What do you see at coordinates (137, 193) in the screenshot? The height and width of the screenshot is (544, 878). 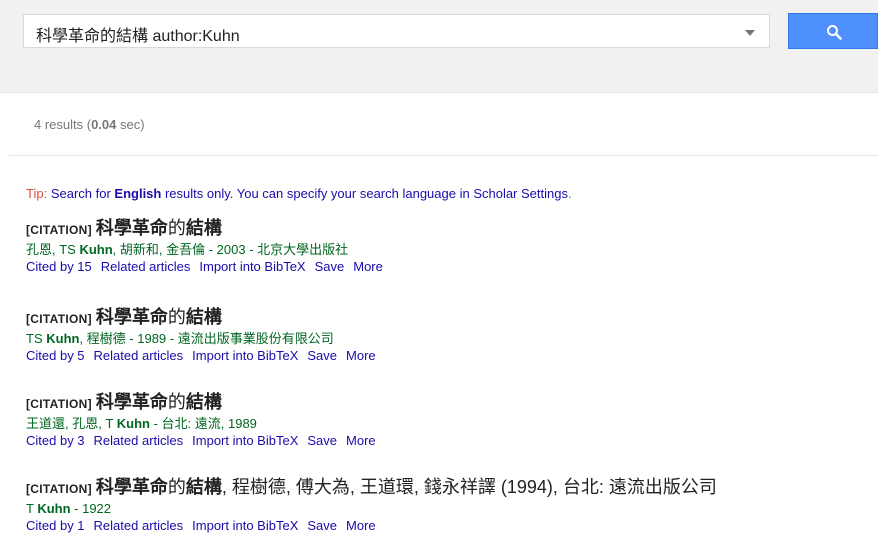 I see `english-only-link: English` at bounding box center [137, 193].